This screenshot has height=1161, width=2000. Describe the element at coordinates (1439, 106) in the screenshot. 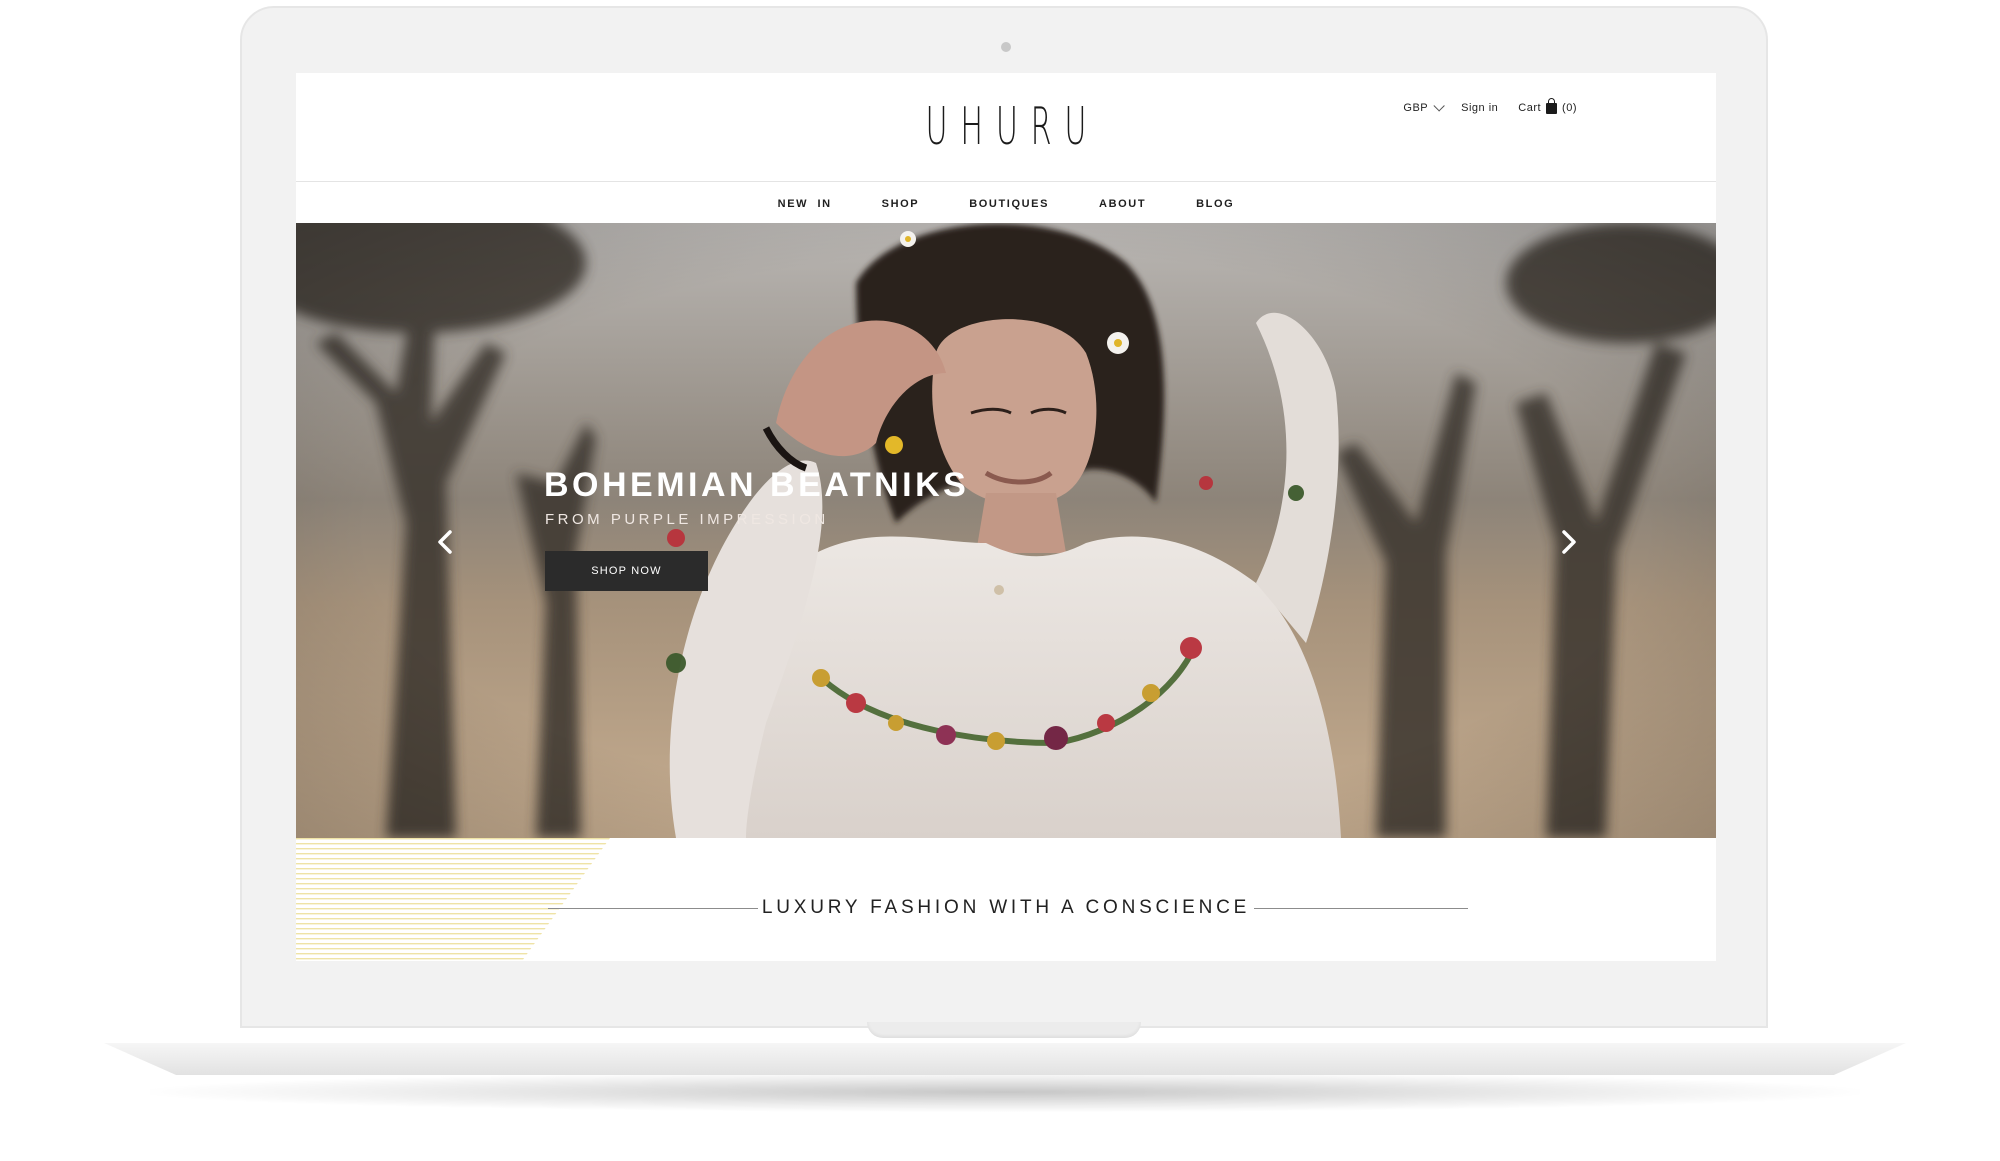

I see `chevron-down-icon` at that location.